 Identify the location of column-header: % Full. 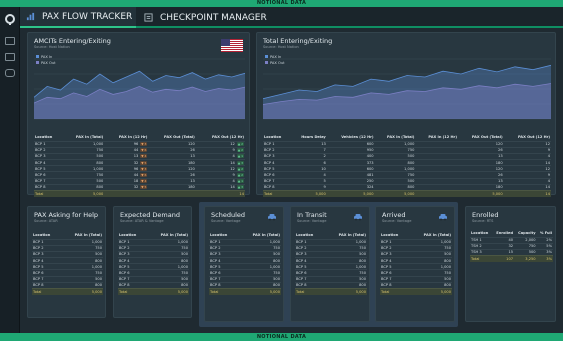
(545, 232).